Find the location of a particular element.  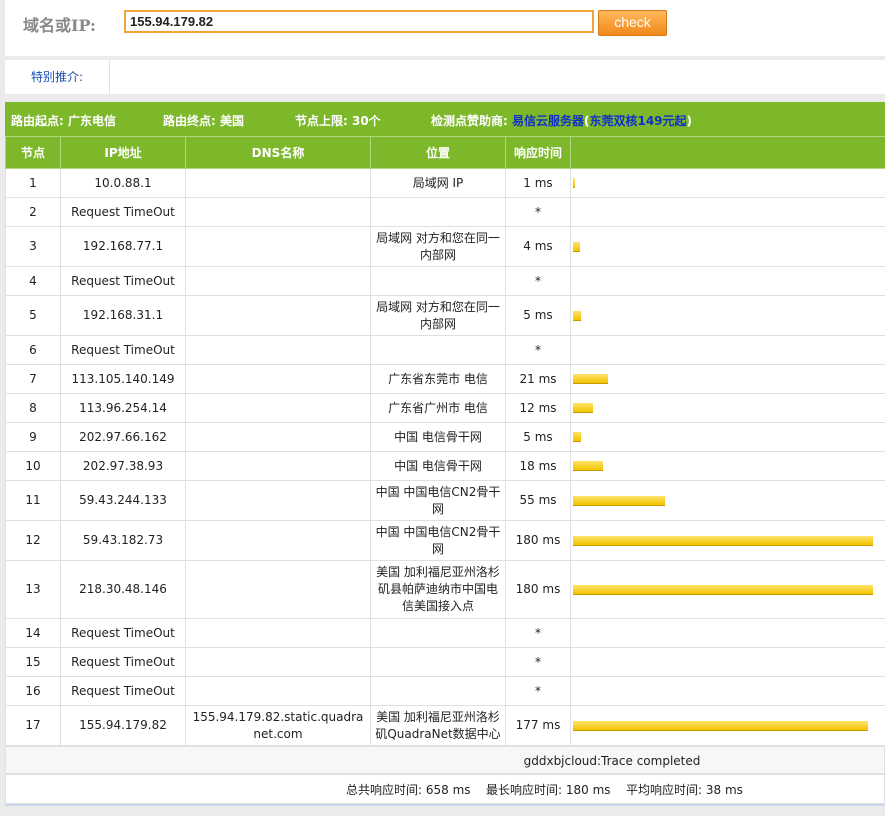

table-row: 1 10.0.88.1 局域网 IP 1 ms is located at coordinates (445, 183).